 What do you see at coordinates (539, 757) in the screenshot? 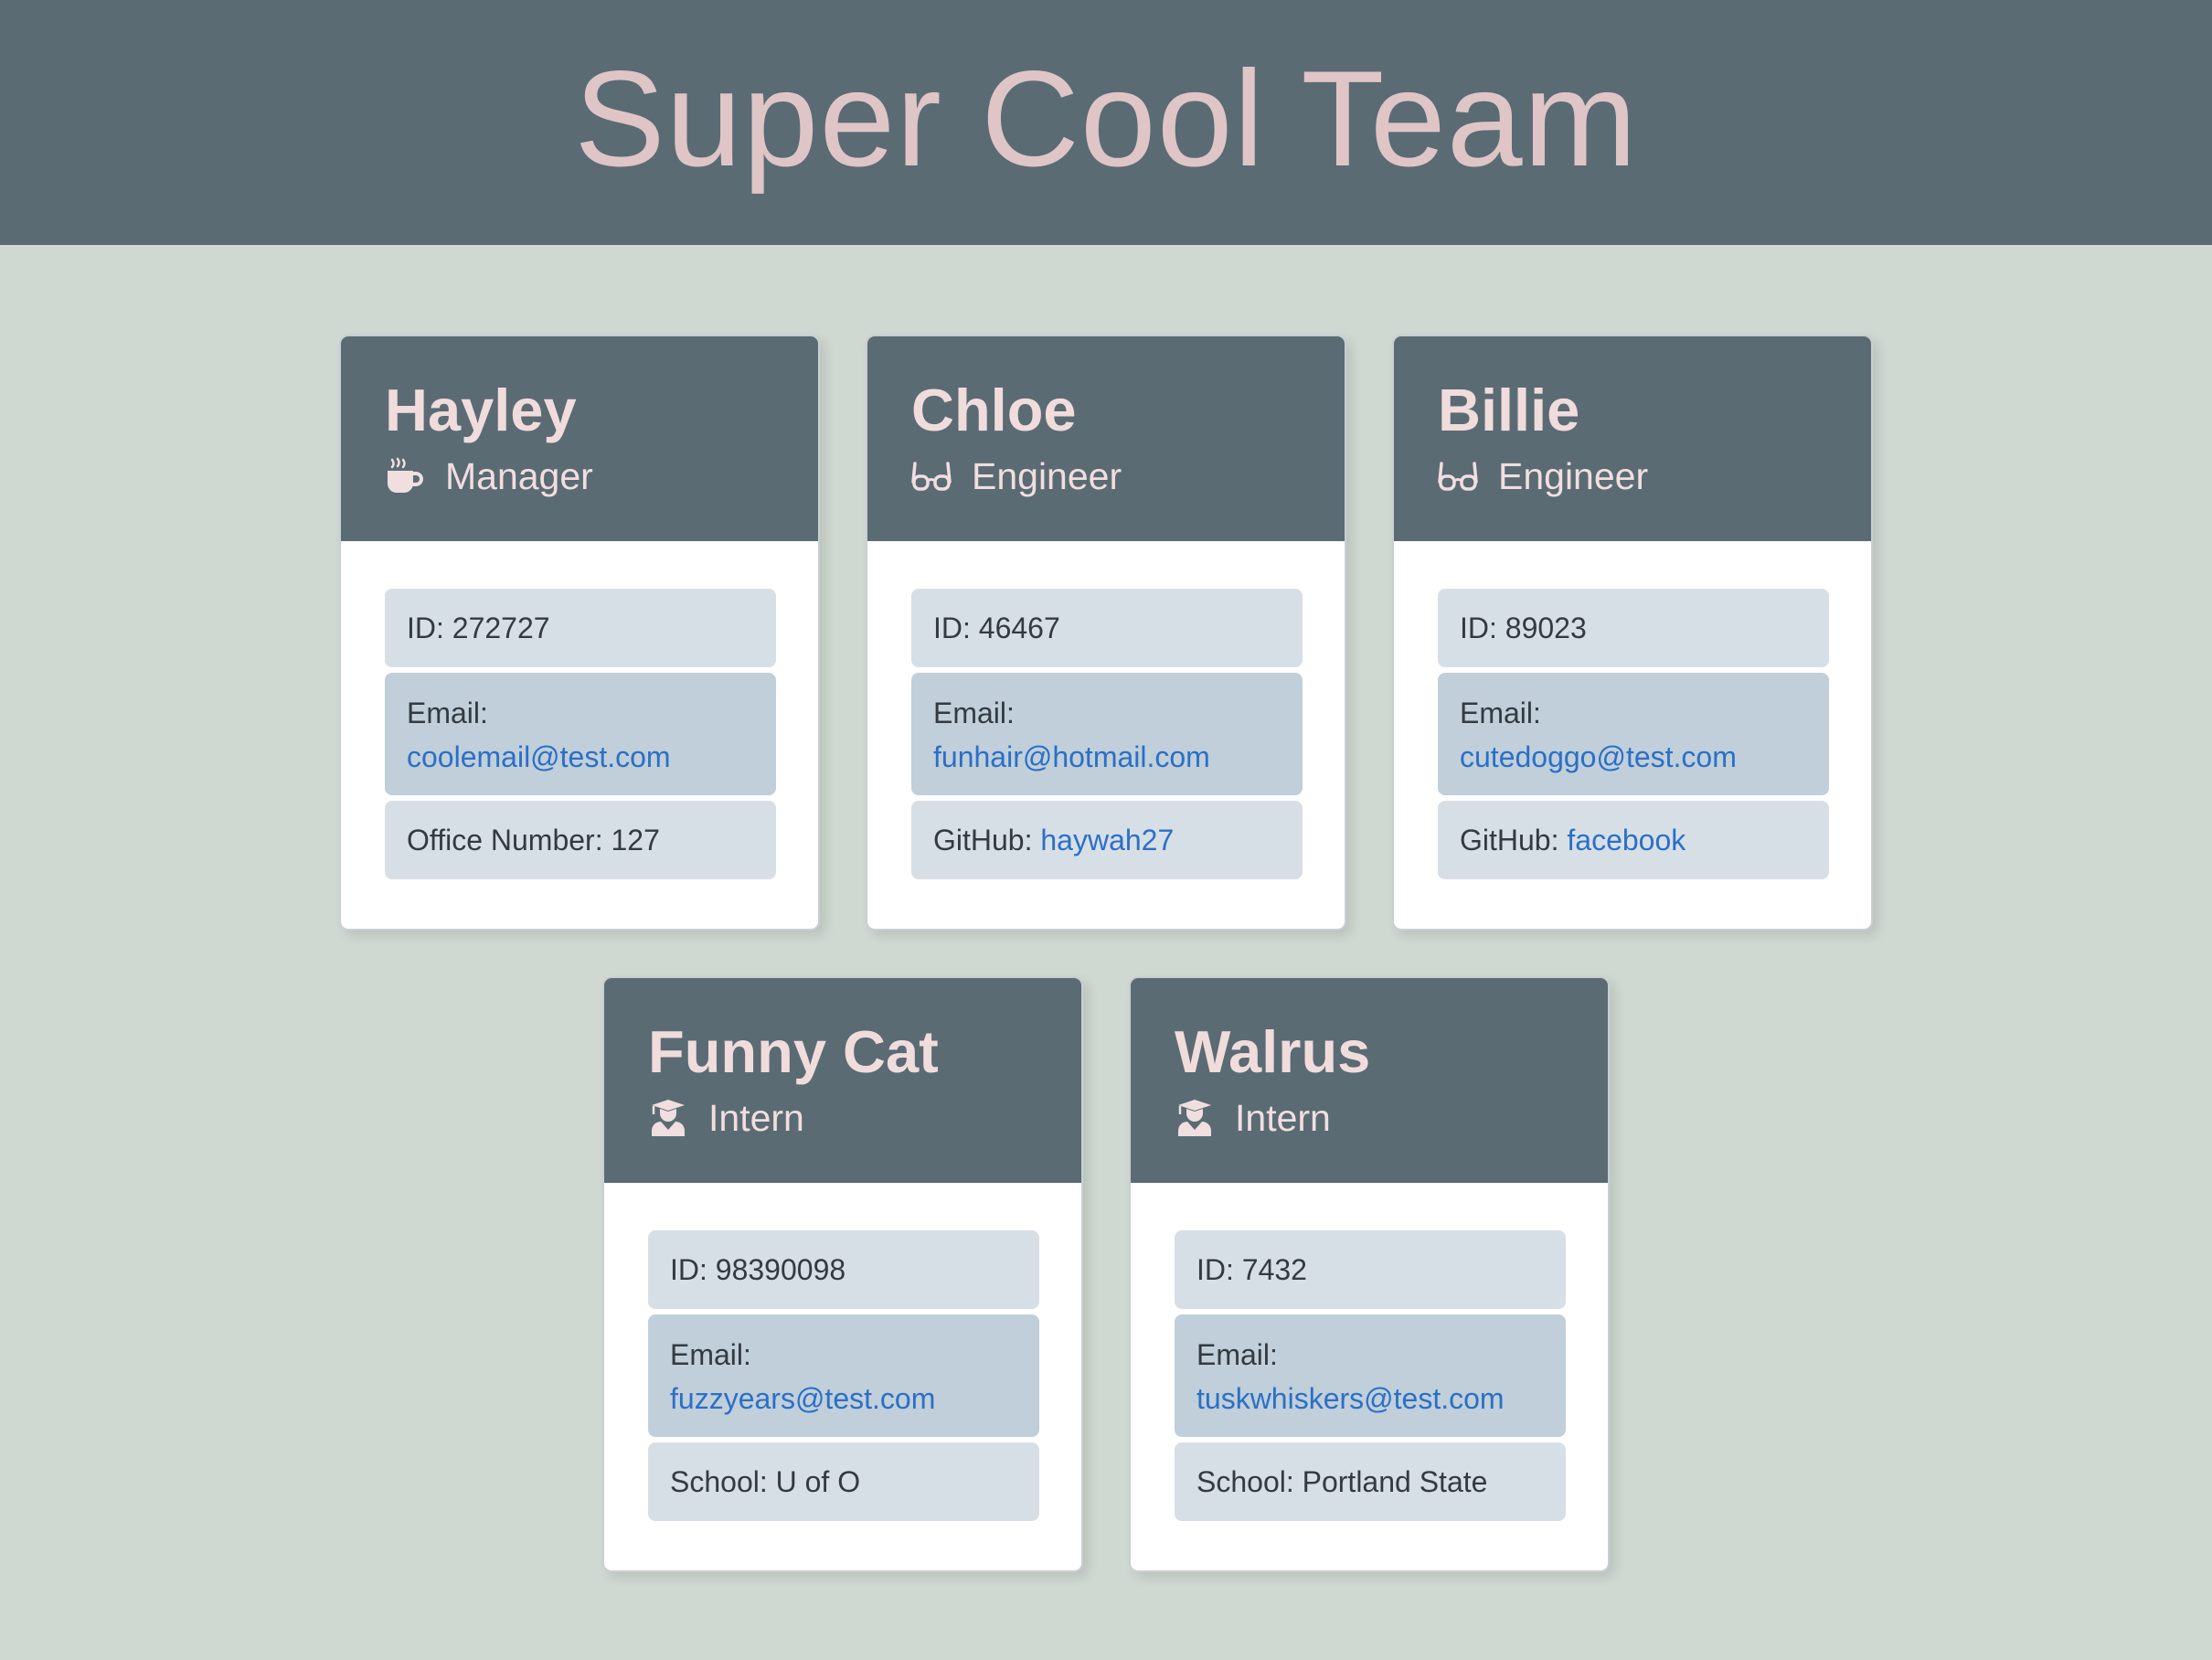
I see `email-link: coolemail@test.com` at bounding box center [539, 757].